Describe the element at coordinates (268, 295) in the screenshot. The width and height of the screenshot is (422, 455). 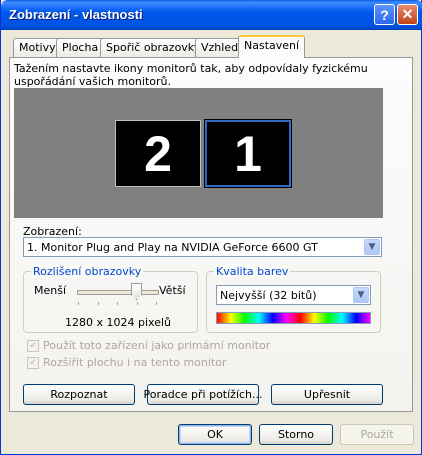
I see `color-quality-value: Nejvyšší (32 bitů)` at that location.